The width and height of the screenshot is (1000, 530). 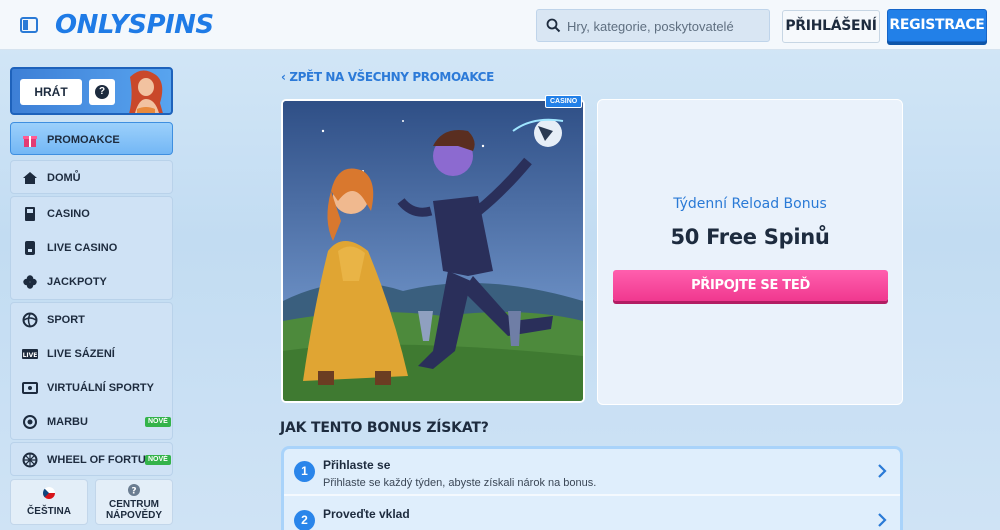 What do you see at coordinates (67, 422) in the screenshot?
I see `sidebar-item-label: MARBU` at bounding box center [67, 422].